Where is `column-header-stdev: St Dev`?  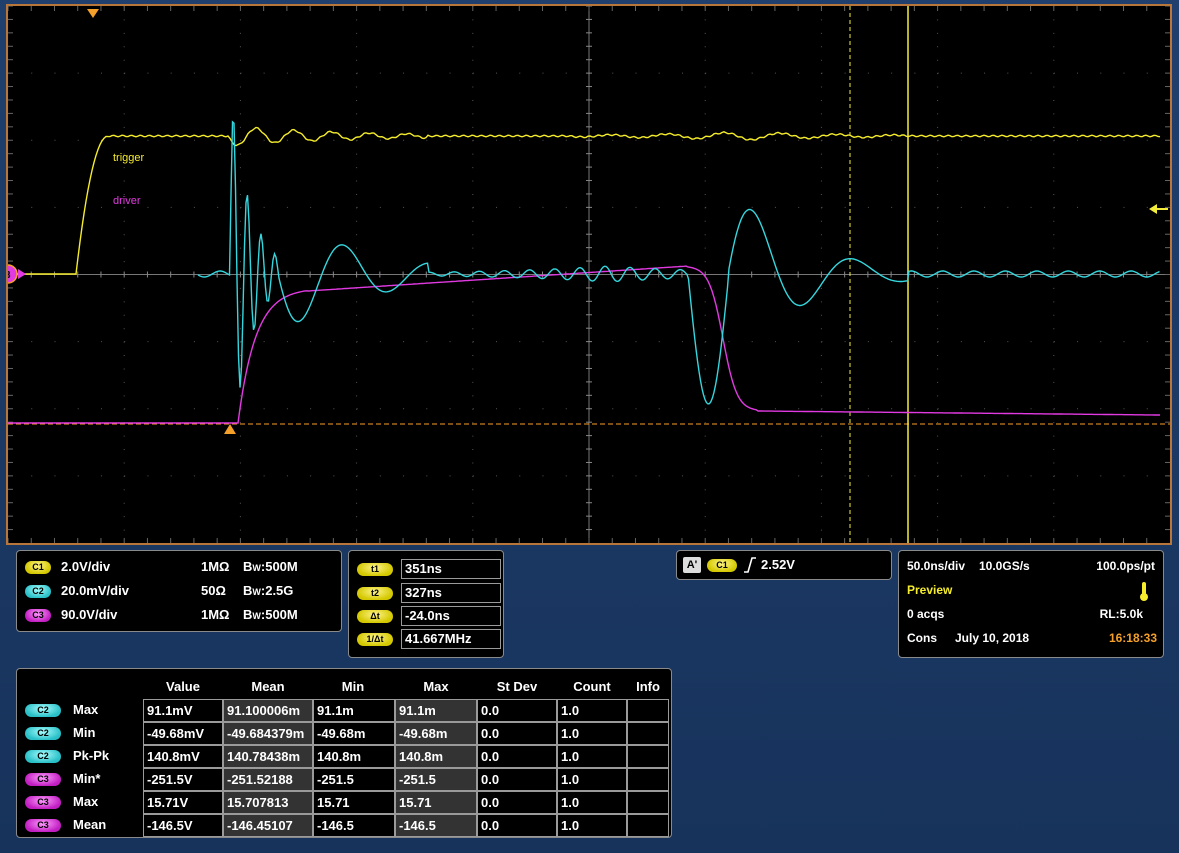 column-header-stdev: St Dev is located at coordinates (517, 686).